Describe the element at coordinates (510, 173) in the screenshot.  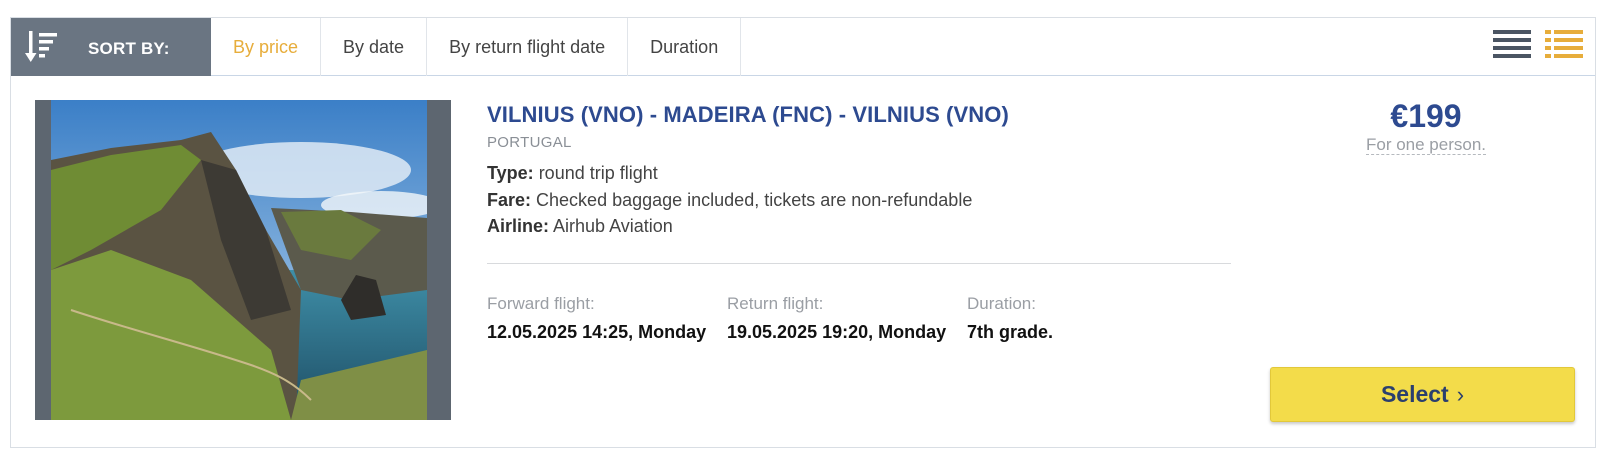
I see `flight-type-label: Type:` at that location.